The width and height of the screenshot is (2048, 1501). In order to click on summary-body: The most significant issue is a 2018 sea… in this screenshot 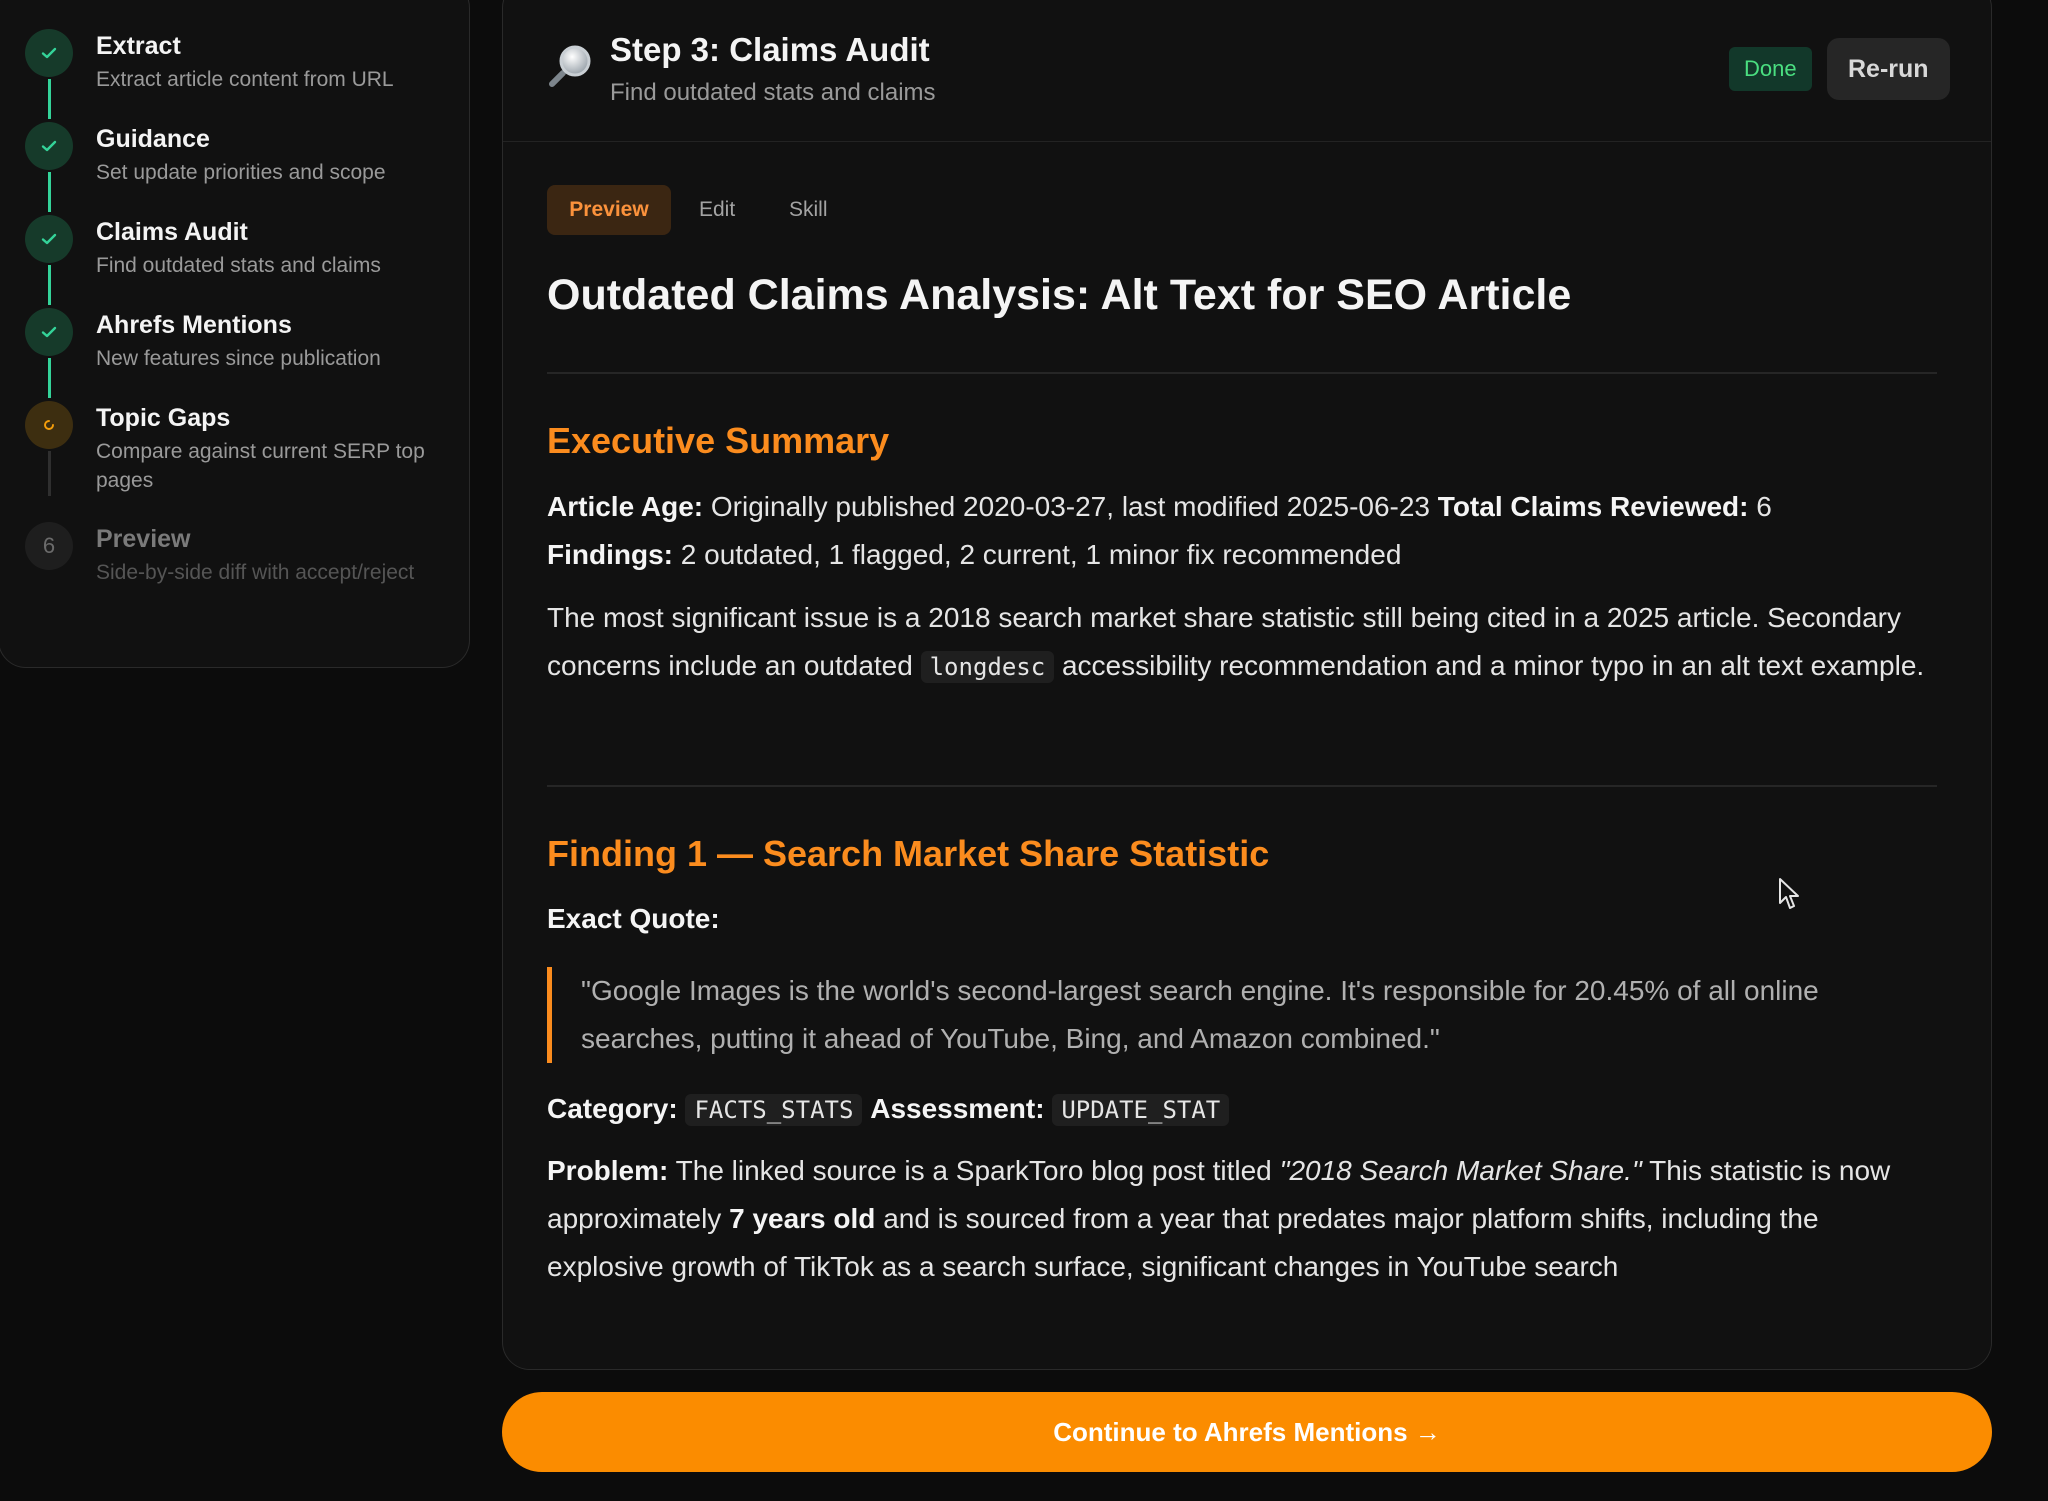, I will do `click(1242, 642)`.